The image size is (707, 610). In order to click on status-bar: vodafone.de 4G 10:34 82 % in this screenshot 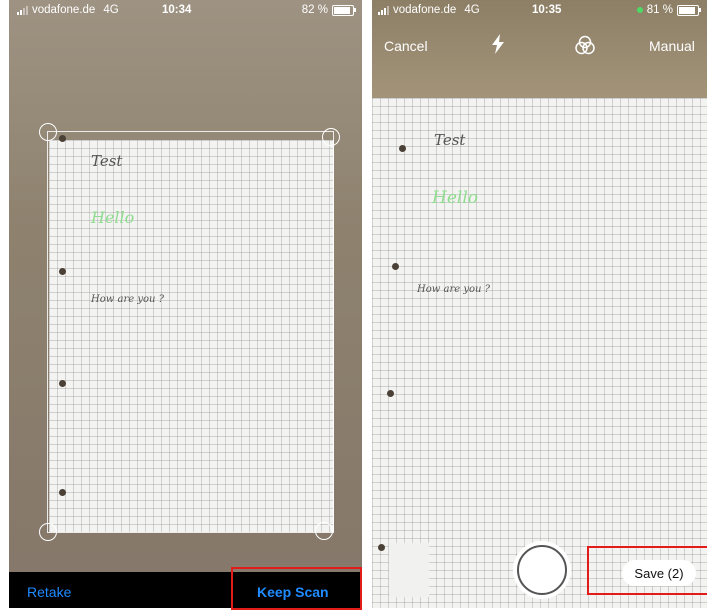, I will do `click(185, 11)`.